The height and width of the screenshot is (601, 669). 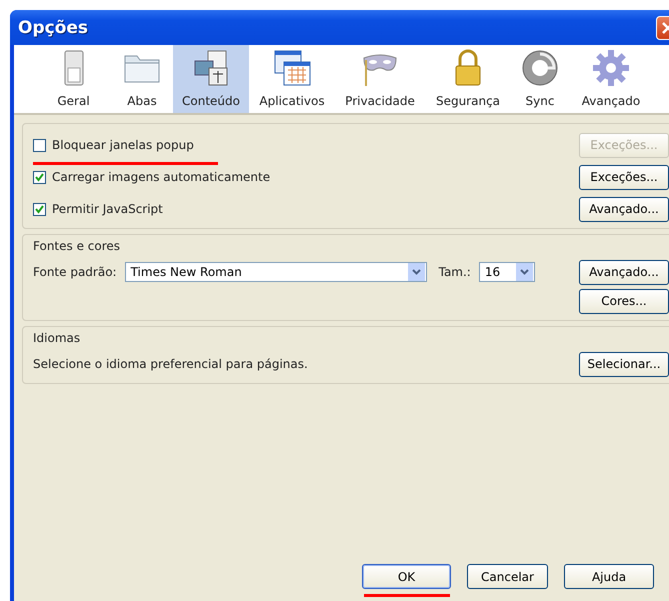 What do you see at coordinates (77, 246) in the screenshot?
I see `group-title: Fontes e cores` at bounding box center [77, 246].